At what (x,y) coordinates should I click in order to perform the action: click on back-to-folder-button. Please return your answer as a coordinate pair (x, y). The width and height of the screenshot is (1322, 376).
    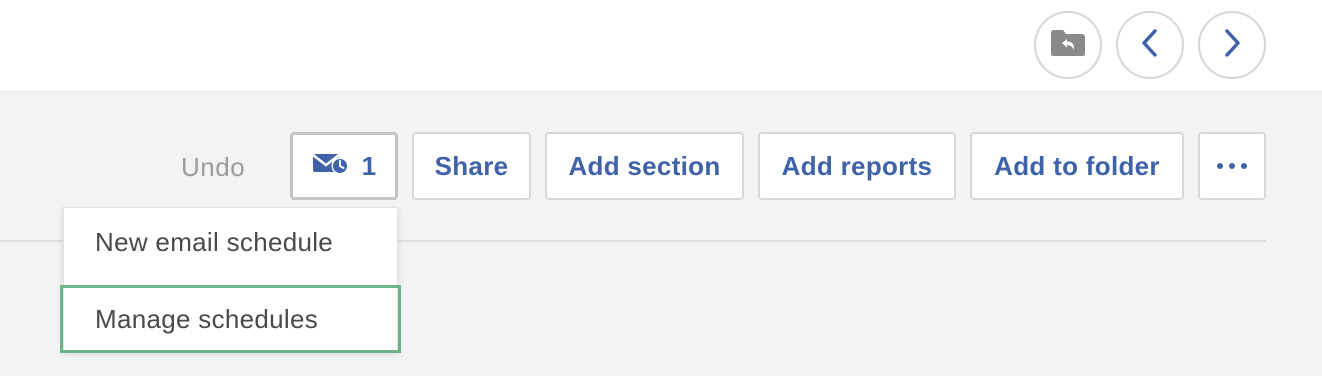
    Looking at the image, I should click on (1068, 45).